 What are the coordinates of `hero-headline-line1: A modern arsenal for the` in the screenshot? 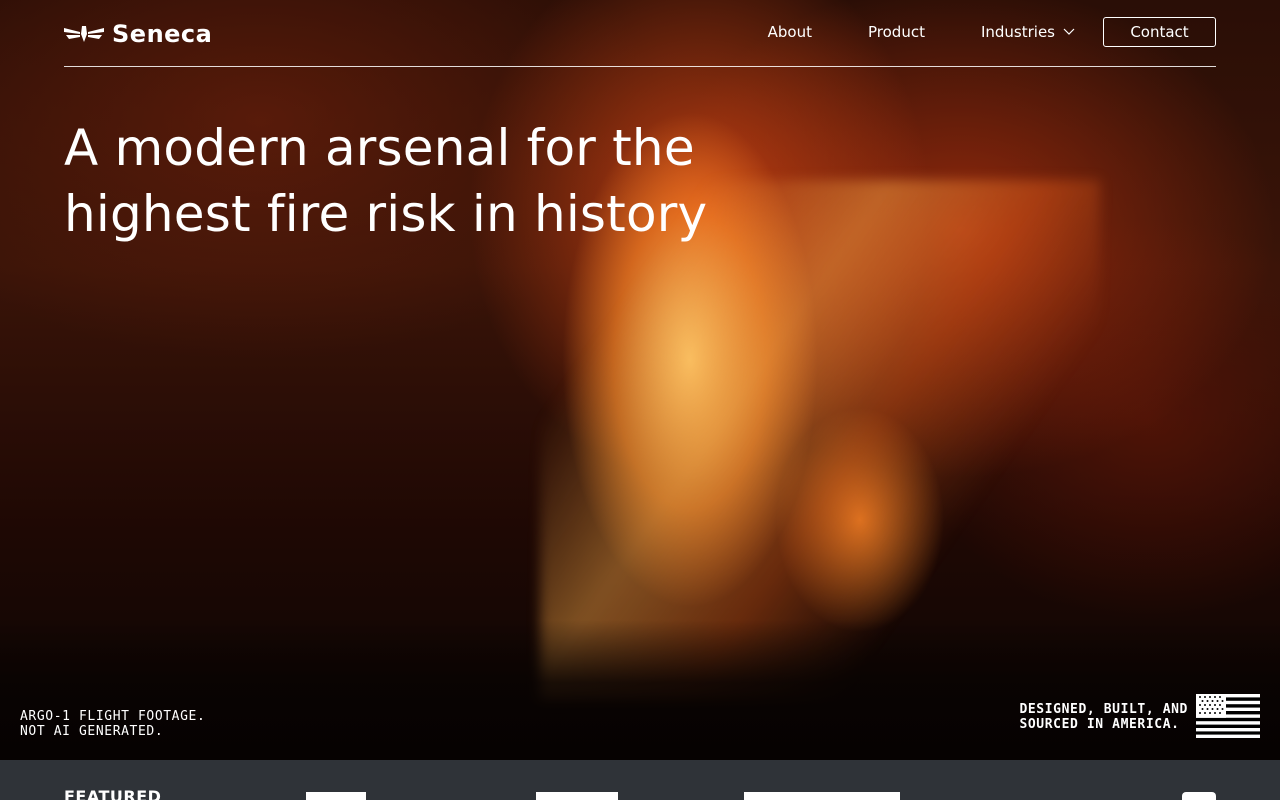 It's located at (379, 148).